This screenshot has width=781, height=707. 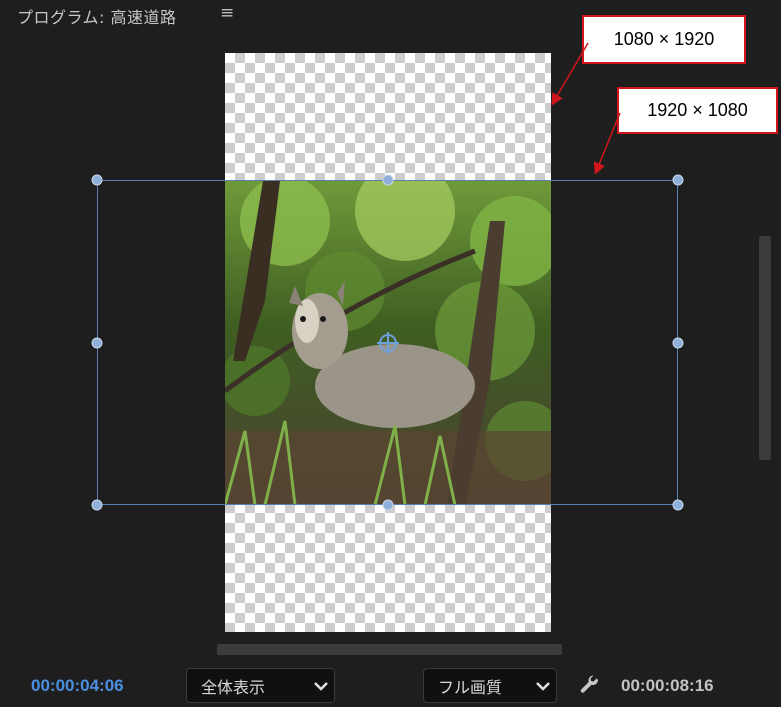 What do you see at coordinates (389, 649) in the screenshot?
I see `horizontal-scrollbar` at bounding box center [389, 649].